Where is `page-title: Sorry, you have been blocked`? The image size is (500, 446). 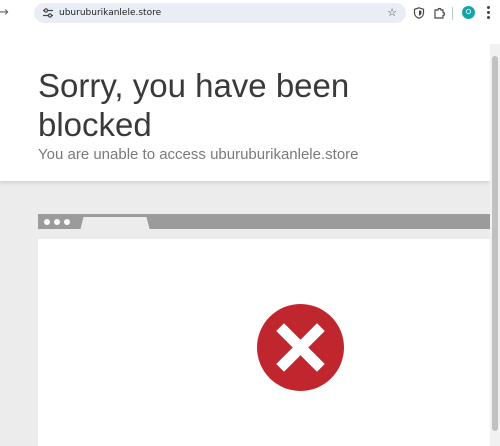 page-title: Sorry, you have been blocked is located at coordinates (194, 105).